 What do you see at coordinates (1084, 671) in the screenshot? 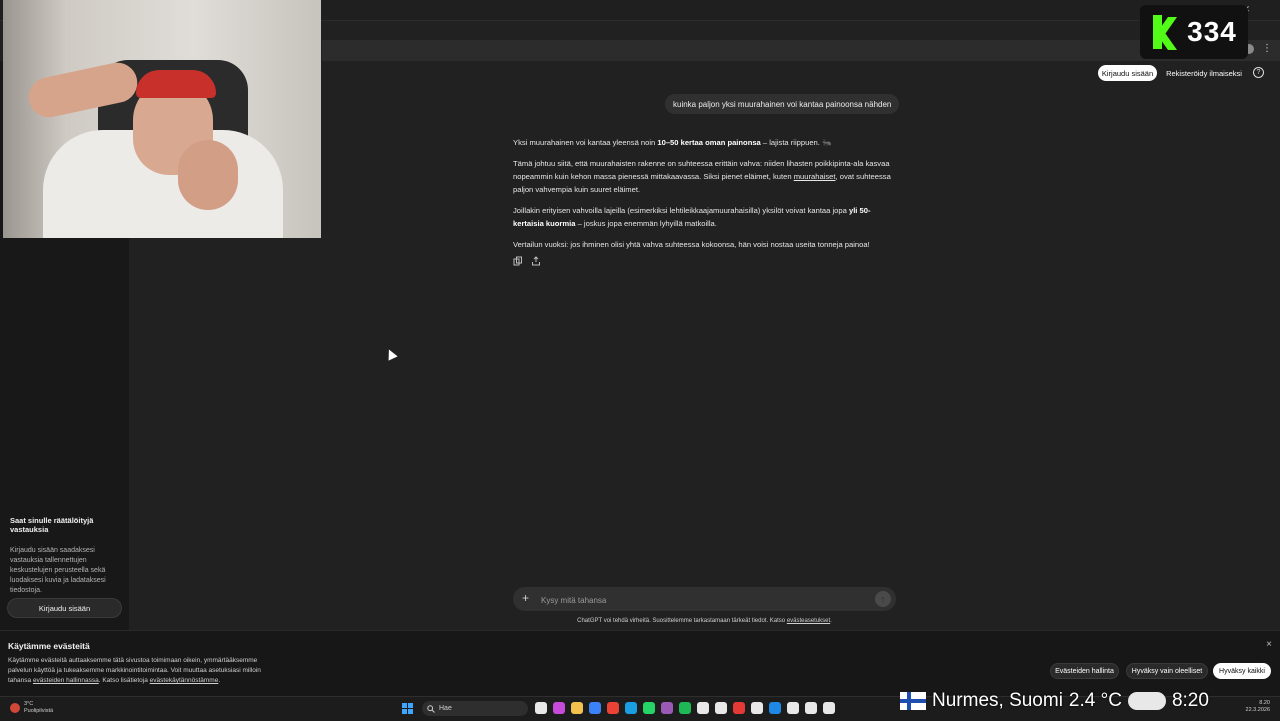
I see `manage-cookies-button: Evästeiden hallinta` at bounding box center [1084, 671].